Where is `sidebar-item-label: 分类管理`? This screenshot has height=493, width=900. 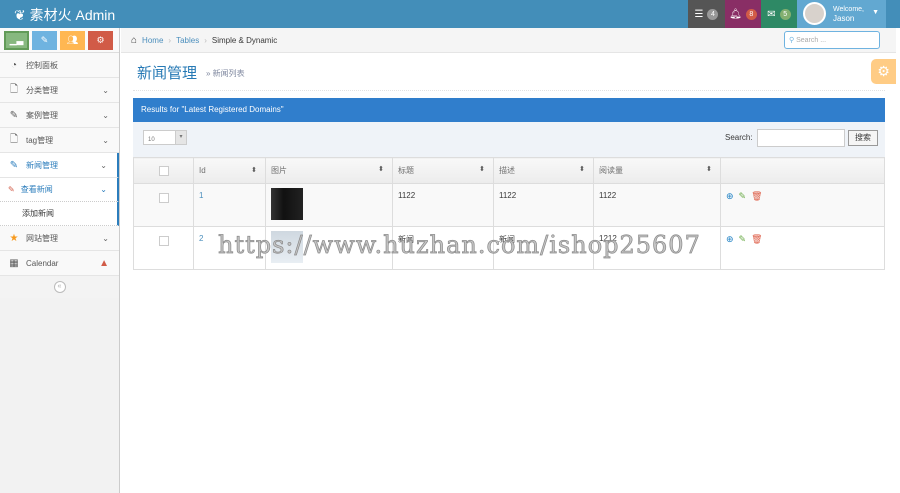 sidebar-item-label: 分类管理 is located at coordinates (42, 90).